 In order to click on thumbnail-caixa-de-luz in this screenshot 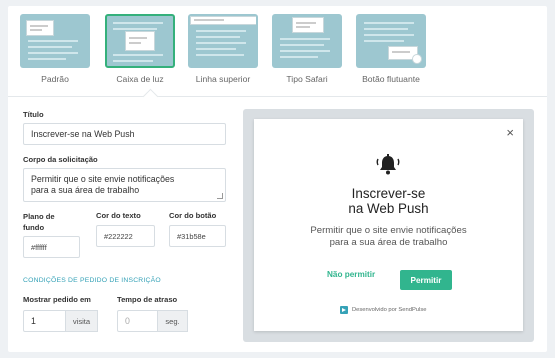, I will do `click(140, 41)`.